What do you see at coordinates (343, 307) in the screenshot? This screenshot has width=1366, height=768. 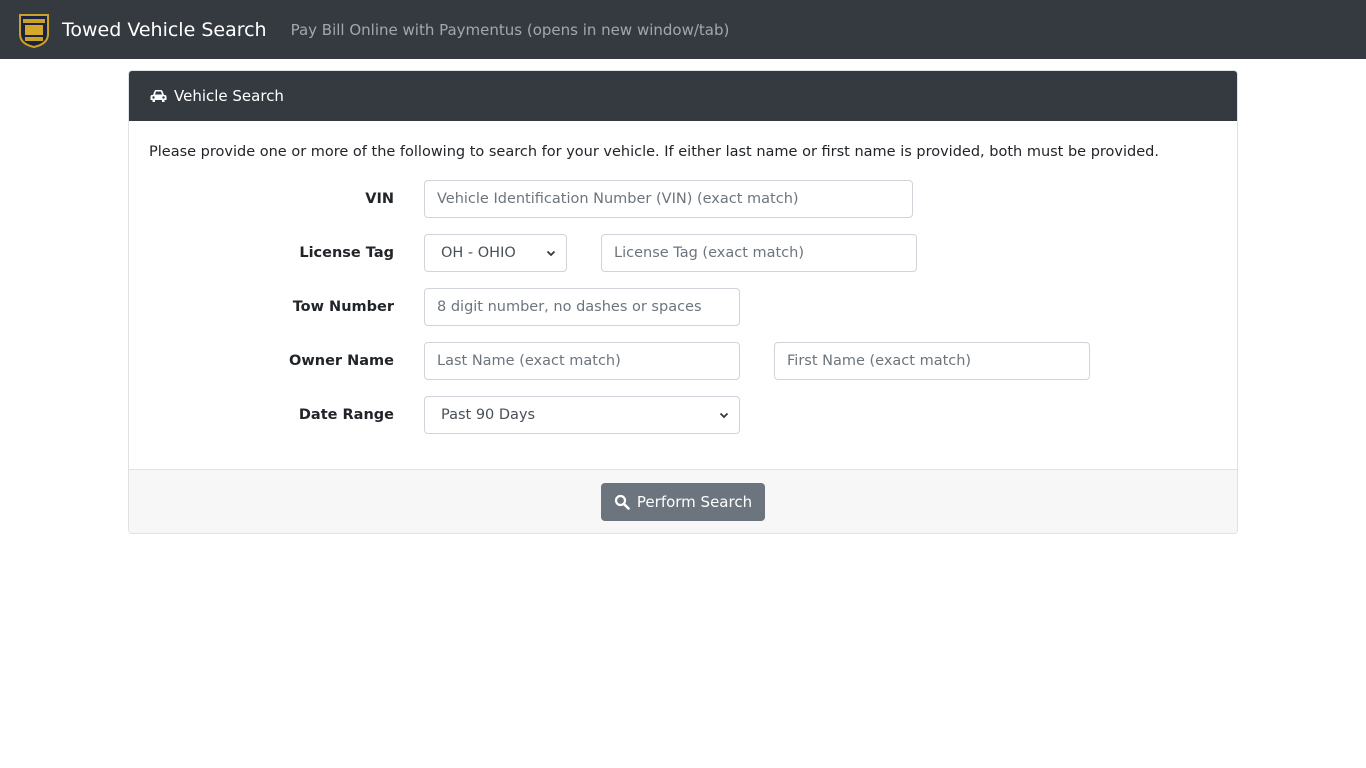 I see `tow-number-label: Tow Number` at bounding box center [343, 307].